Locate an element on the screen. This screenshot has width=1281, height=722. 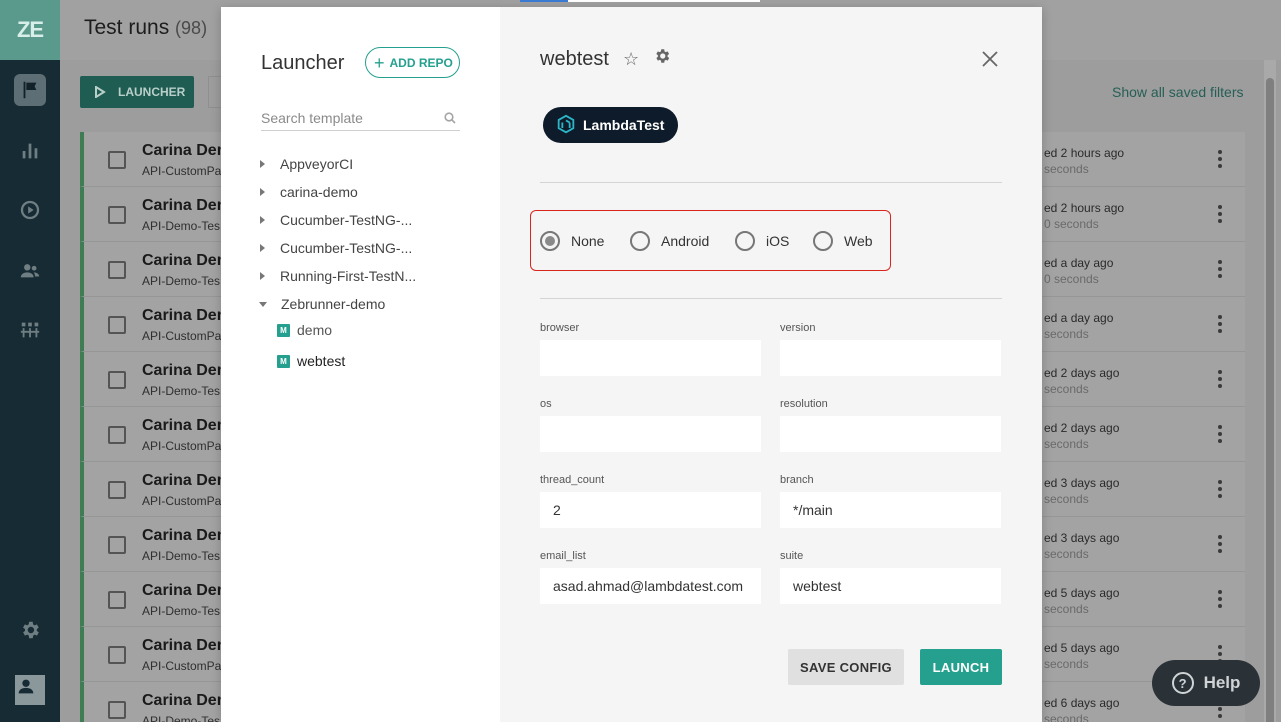
template-search-input is located at coordinates (348, 118).